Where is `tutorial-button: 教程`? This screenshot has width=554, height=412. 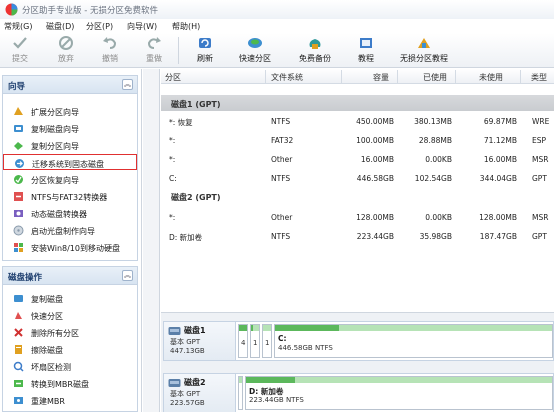 tutorial-button: 教程 is located at coordinates (366, 50).